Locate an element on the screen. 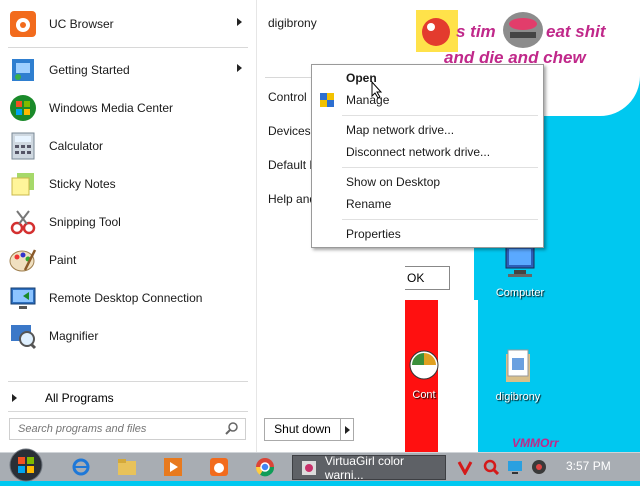 The height and width of the screenshot is (486, 640). places-item-user: digibrony is located at coordinates (292, 23).